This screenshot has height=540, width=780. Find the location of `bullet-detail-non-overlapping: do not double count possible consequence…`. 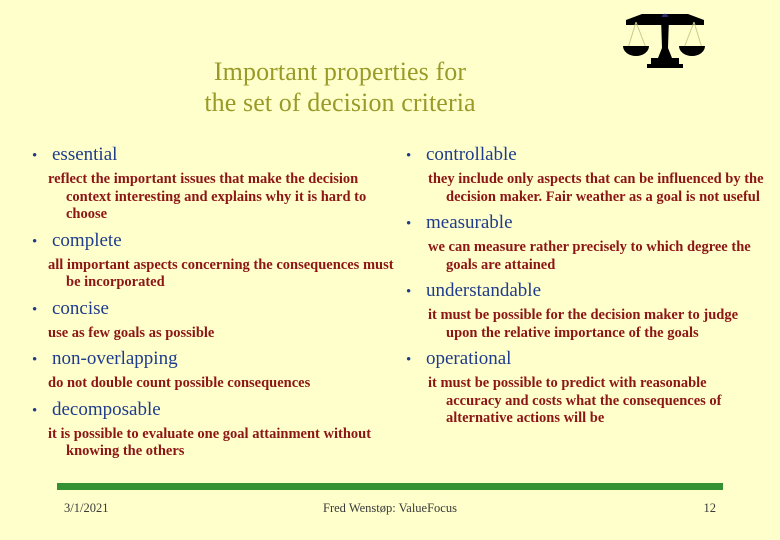

bullet-detail-non-overlapping: do not double count possible consequence… is located at coordinates (179, 383).